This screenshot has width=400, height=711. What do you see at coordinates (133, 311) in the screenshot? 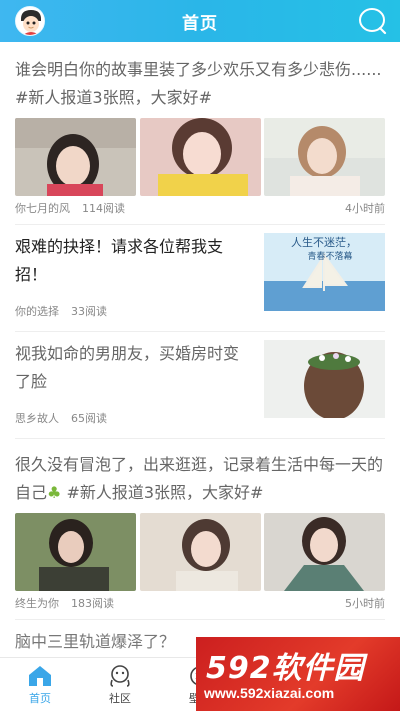
I see `post-meta: 你的选择 33阅读` at bounding box center [133, 311].